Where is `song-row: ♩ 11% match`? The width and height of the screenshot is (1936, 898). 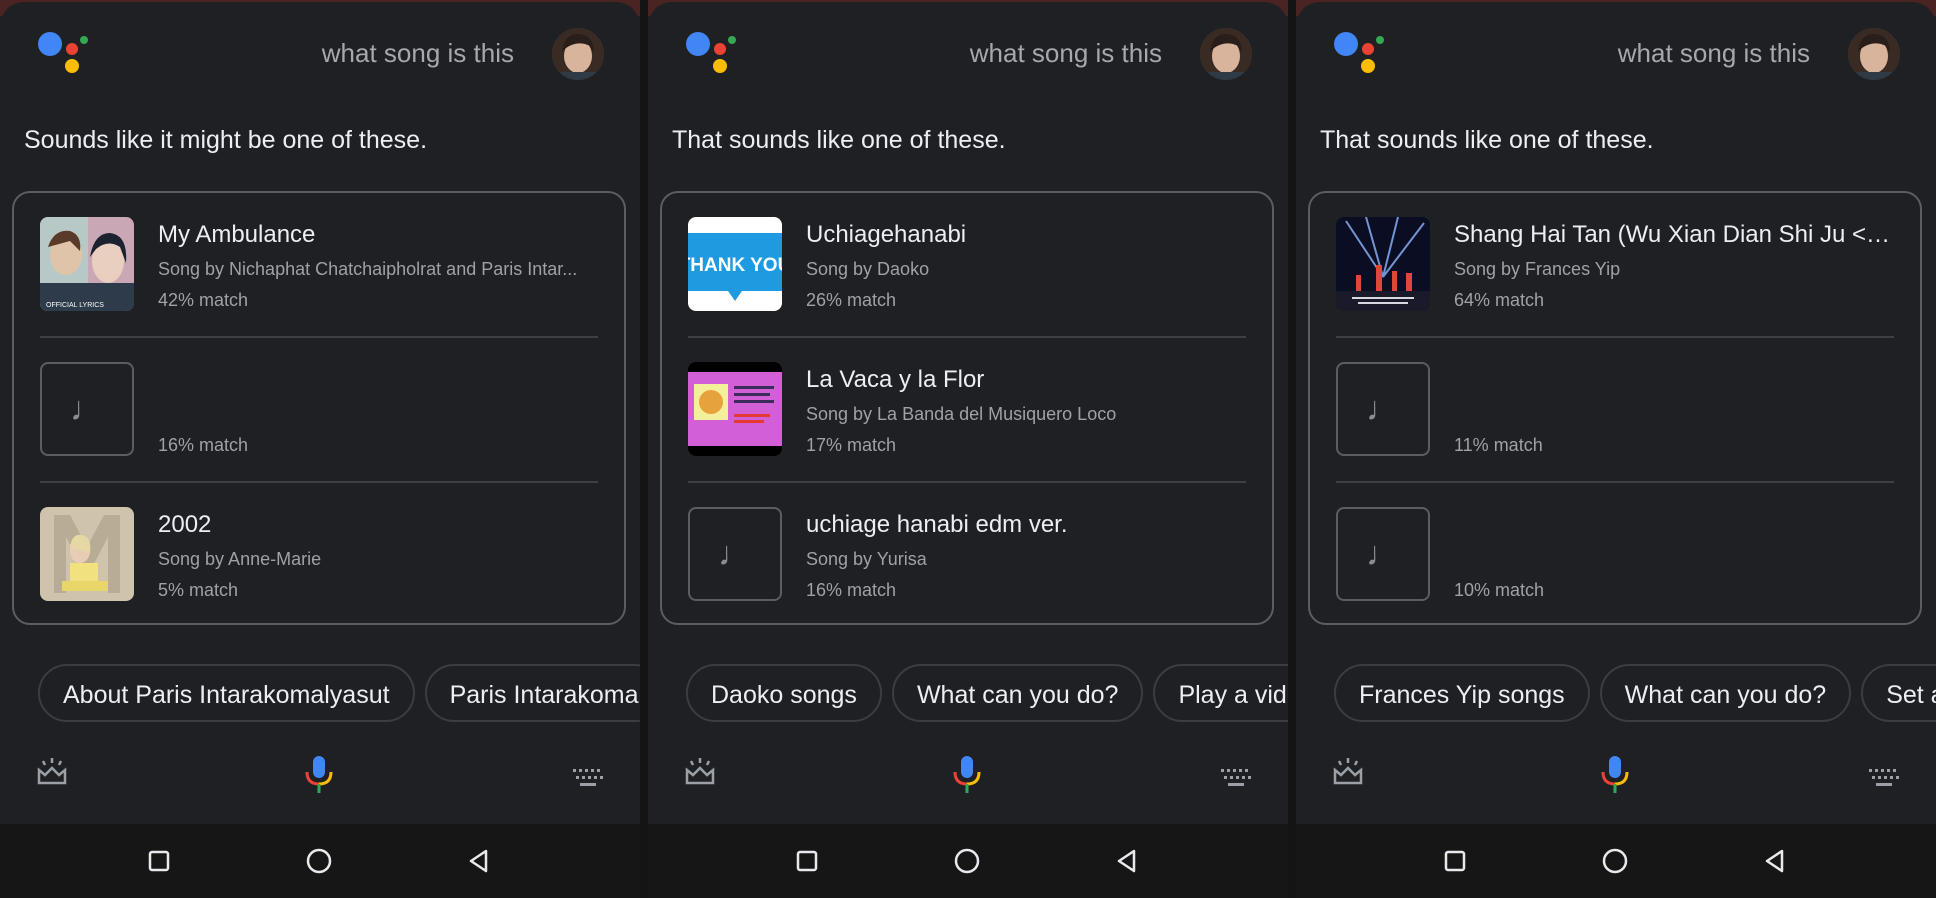
song-row: ♩ 11% match is located at coordinates (1615, 410).